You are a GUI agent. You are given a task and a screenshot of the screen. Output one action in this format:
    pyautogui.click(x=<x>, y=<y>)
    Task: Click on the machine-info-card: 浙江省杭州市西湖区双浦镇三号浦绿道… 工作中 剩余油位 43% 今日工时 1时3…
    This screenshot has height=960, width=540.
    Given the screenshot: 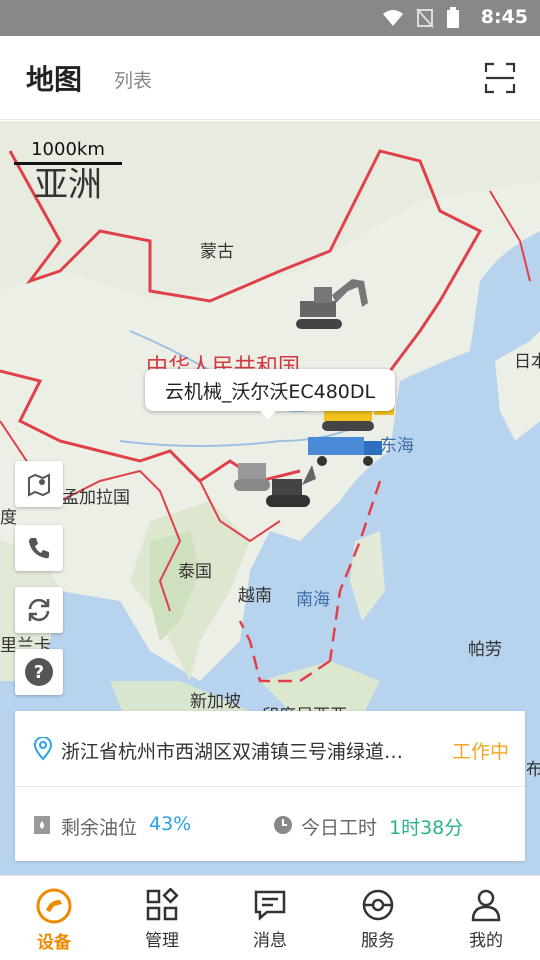 What is the action you would take?
    pyautogui.click(x=270, y=786)
    